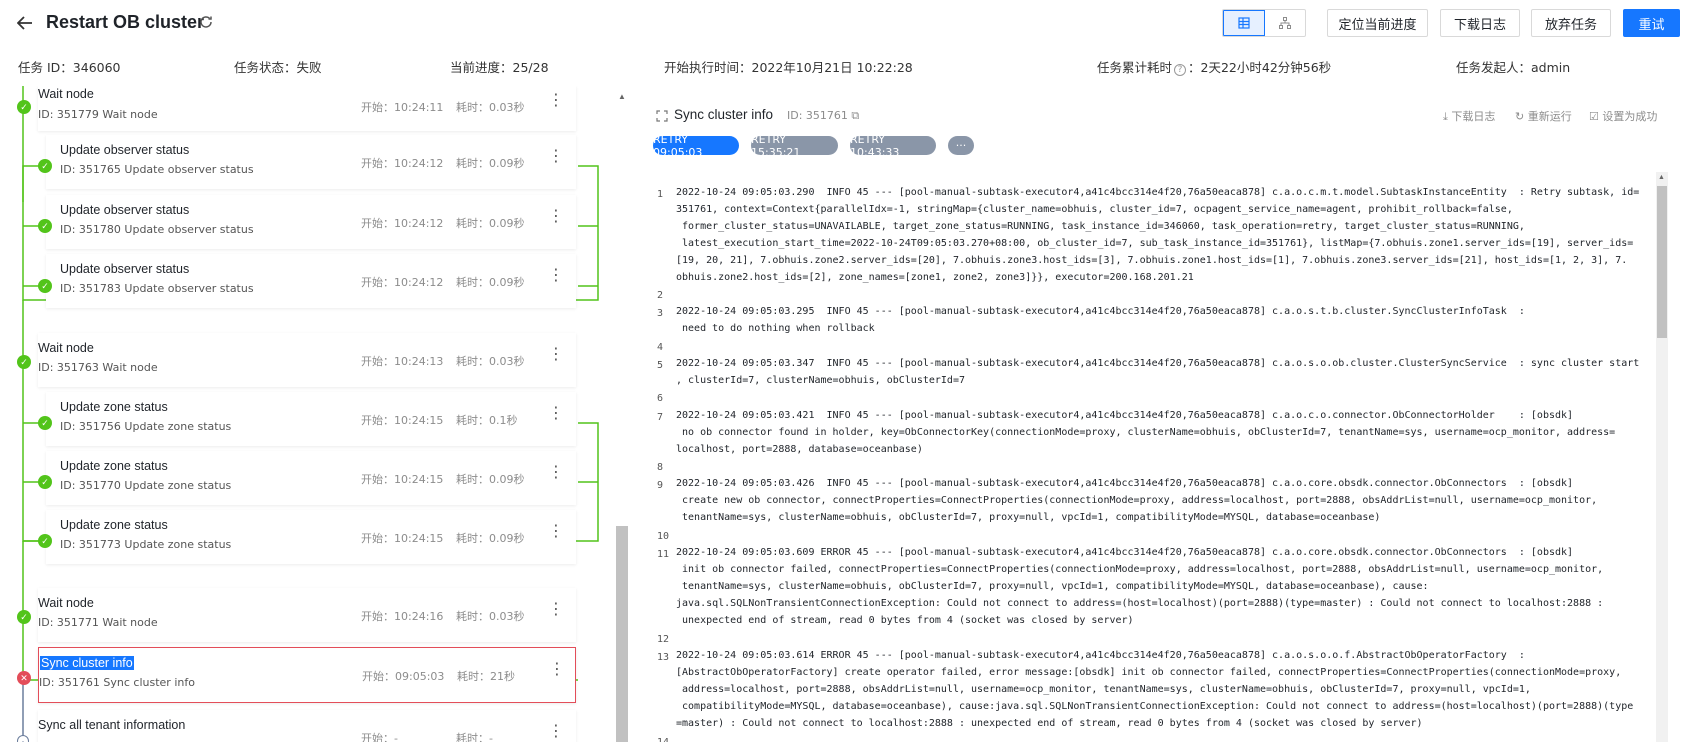 The image size is (1693, 742). I want to click on task-tree-scrollbar: ▲, so click(622, 414).